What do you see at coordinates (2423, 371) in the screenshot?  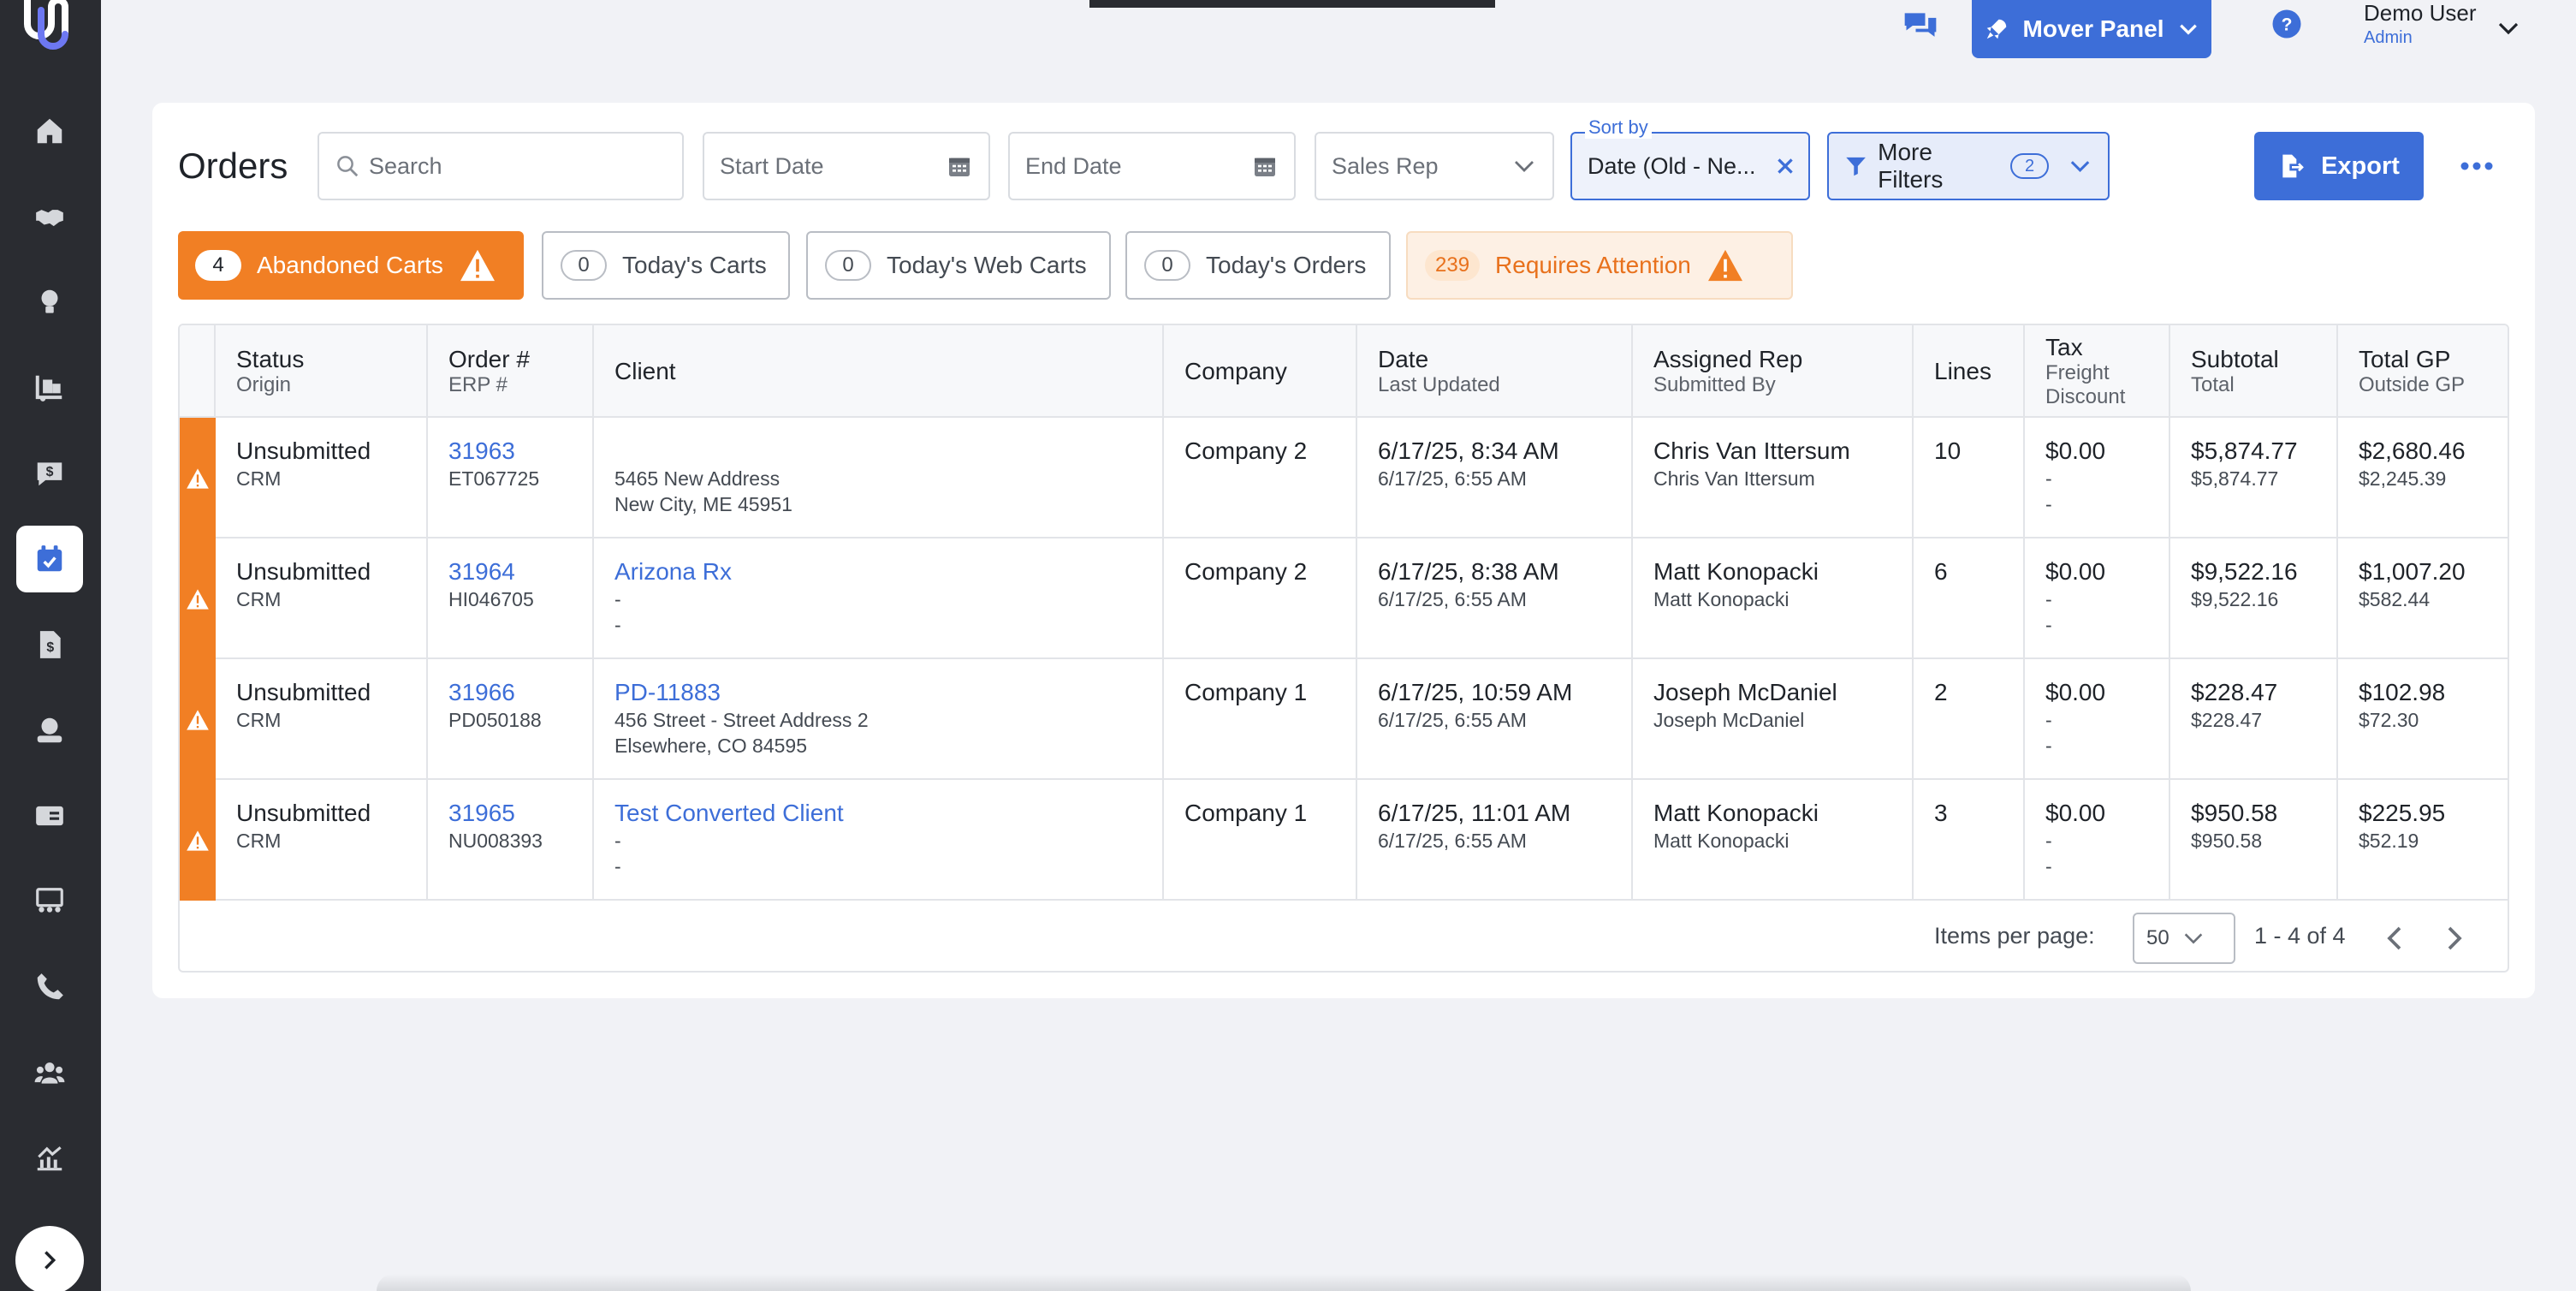 I see `header-total-gp: Total GP Outside GP` at bounding box center [2423, 371].